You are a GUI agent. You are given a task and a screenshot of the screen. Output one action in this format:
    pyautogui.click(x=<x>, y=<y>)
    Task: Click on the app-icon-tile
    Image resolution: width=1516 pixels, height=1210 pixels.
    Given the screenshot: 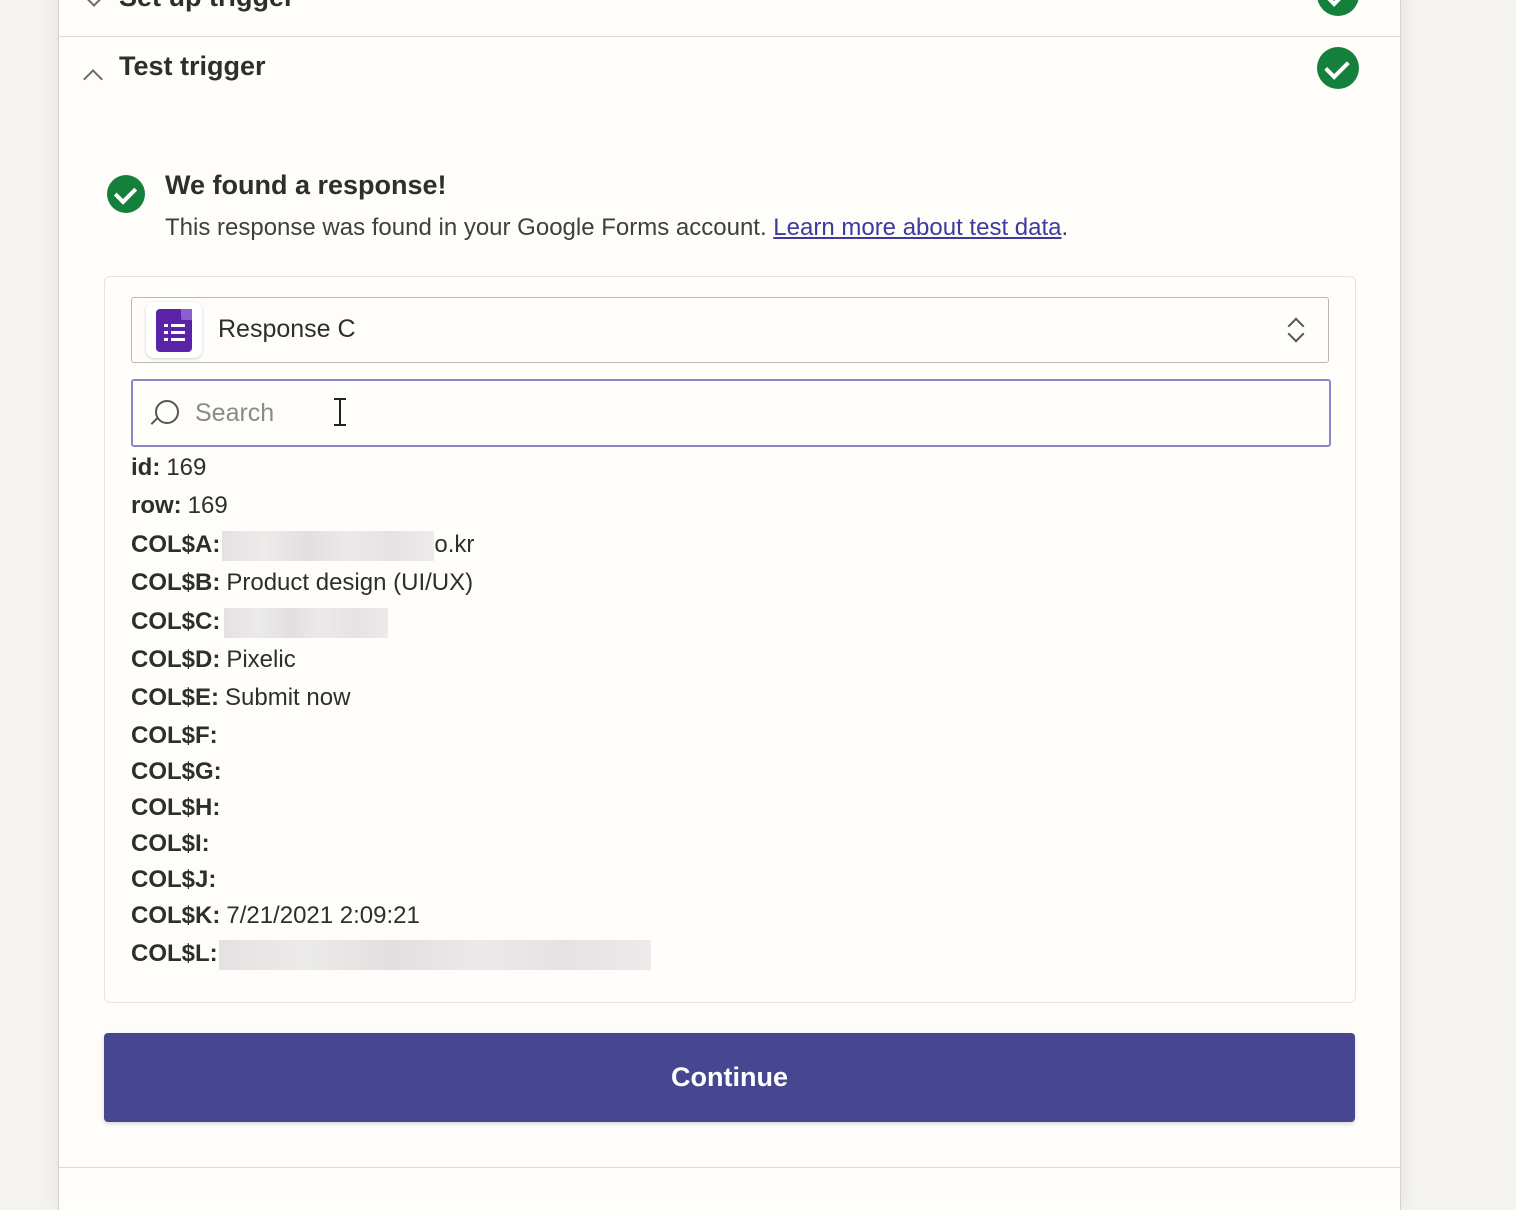 What is the action you would take?
    pyautogui.click(x=174, y=330)
    